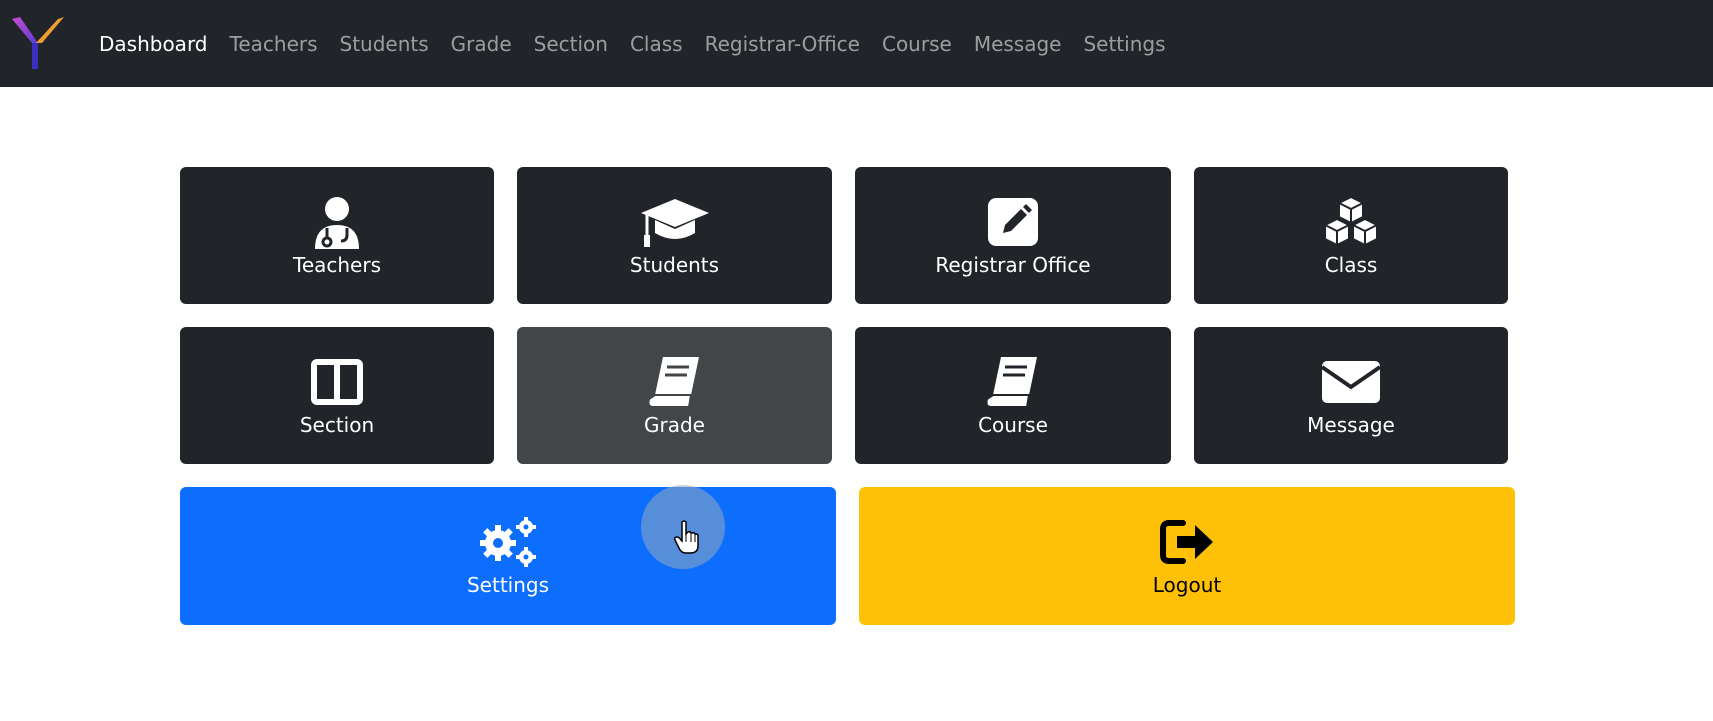 This screenshot has height=721, width=1713. Describe the element at coordinates (917, 44) in the screenshot. I see `nav-course: Course` at that location.